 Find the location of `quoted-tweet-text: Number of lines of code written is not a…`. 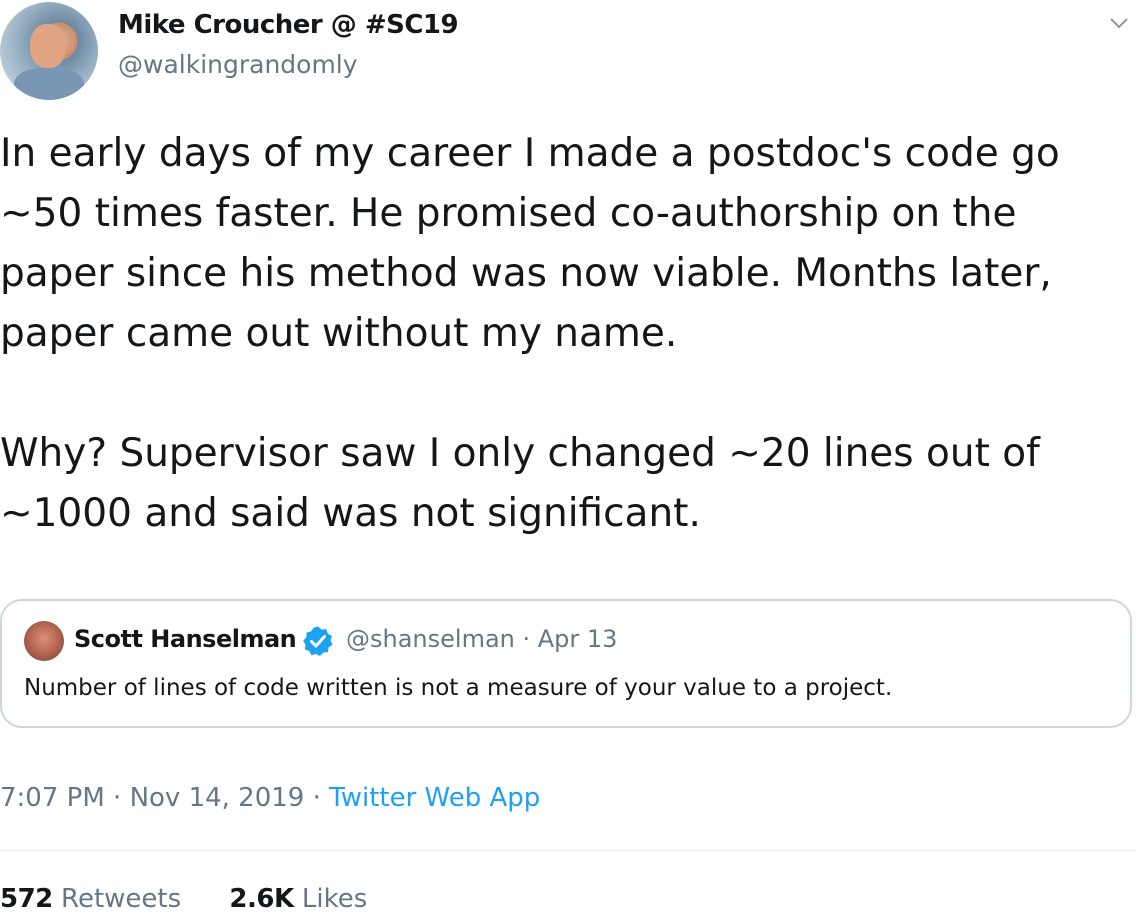

quoted-tweet-text: Number of lines of code written is not a… is located at coordinates (458, 688).